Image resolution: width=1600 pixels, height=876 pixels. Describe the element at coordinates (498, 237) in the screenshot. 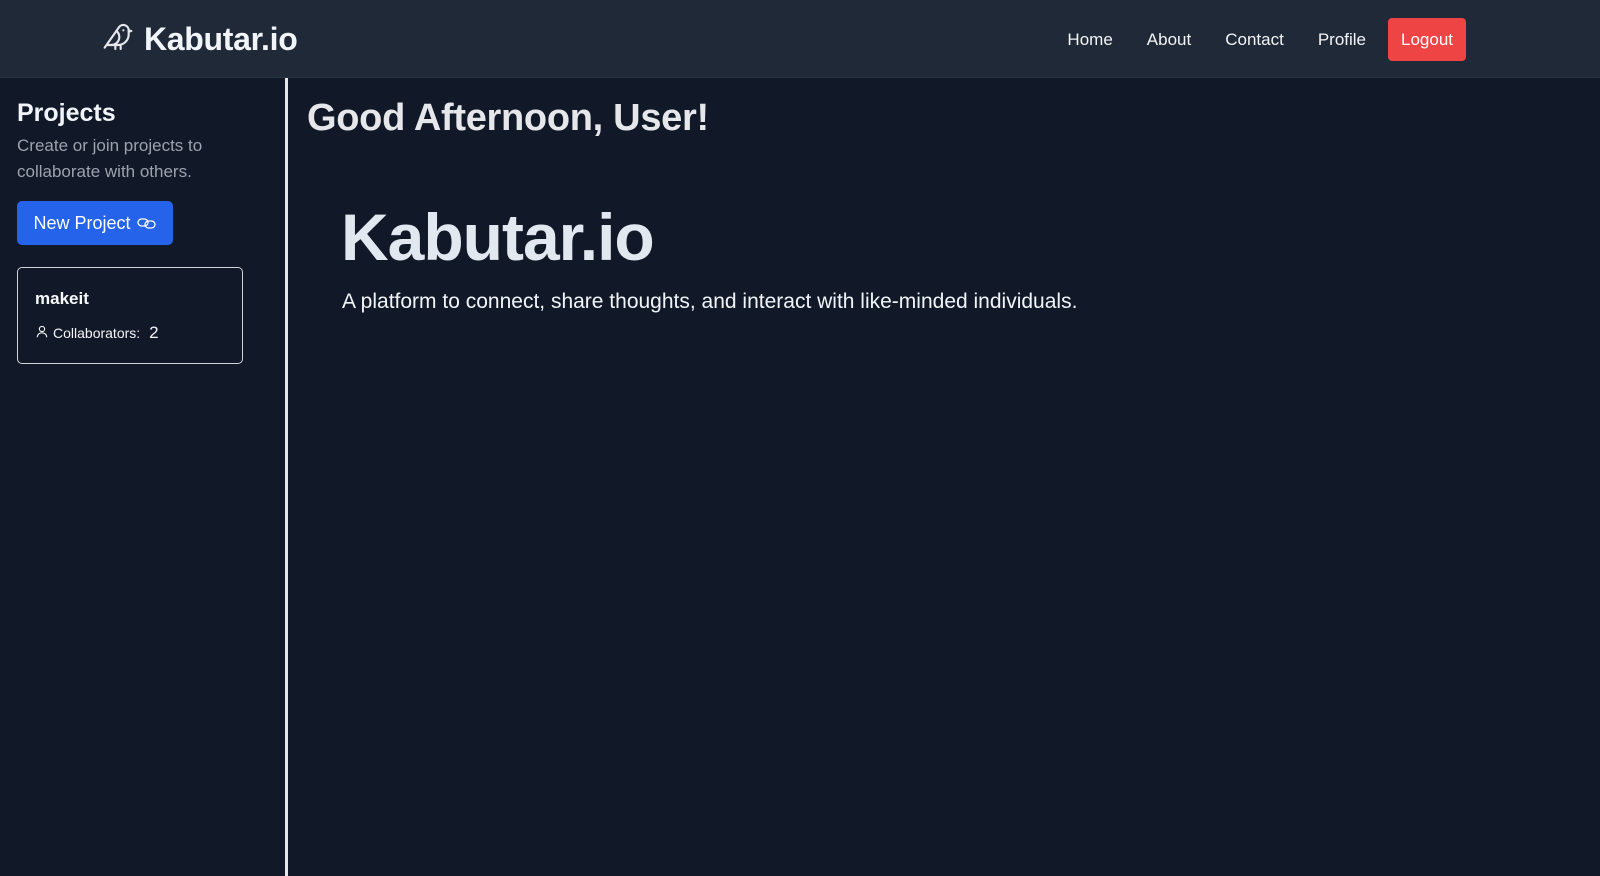

I see `hero-title: Kabutar.io` at that location.